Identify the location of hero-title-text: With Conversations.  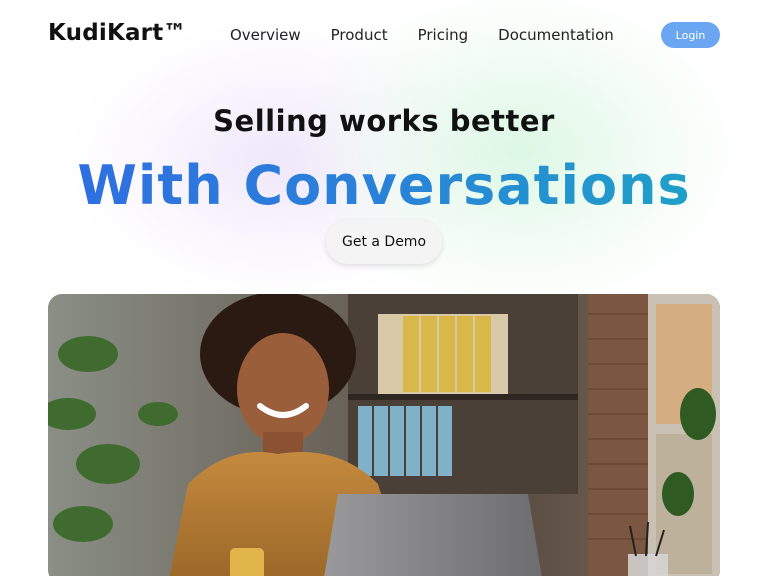
(384, 185).